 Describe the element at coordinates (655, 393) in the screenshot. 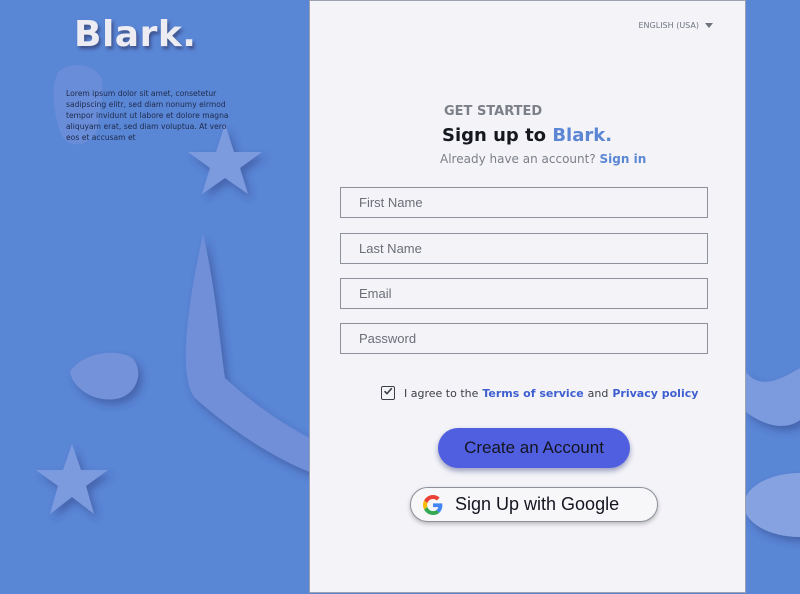

I see `privacy-link: Privacy policy` at that location.